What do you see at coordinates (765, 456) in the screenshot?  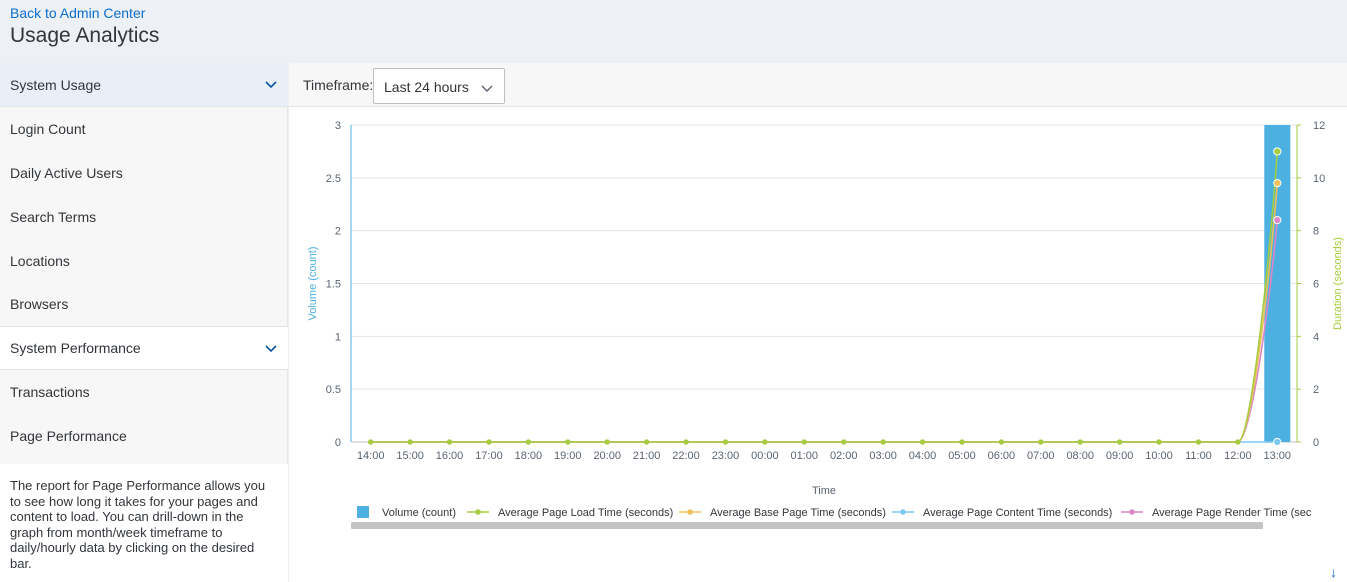 I see `x-tick-label: 00:00` at bounding box center [765, 456].